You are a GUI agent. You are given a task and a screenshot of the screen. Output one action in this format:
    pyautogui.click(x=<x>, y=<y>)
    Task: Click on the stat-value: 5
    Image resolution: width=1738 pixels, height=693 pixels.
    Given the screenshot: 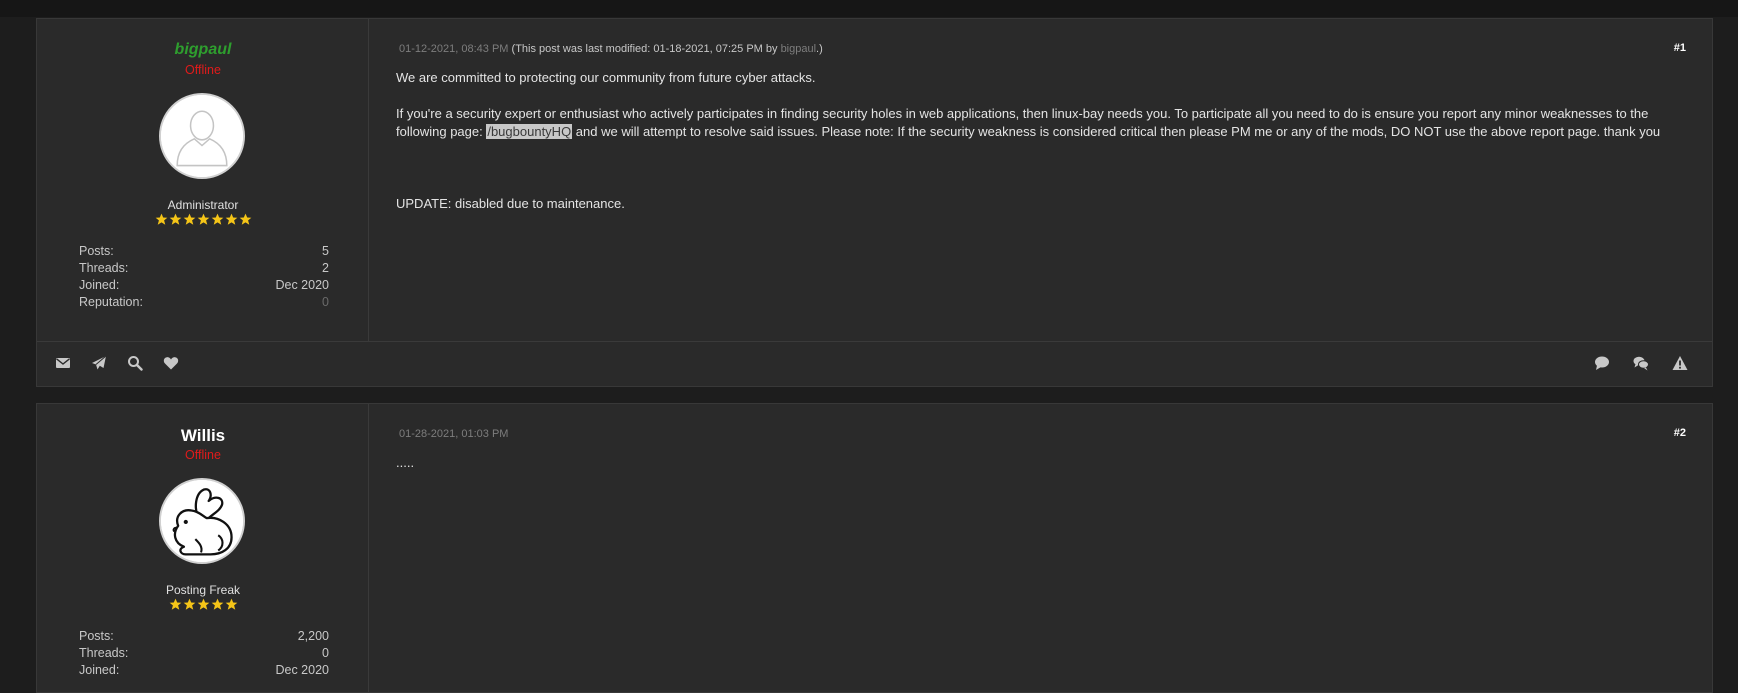 What is the action you would take?
    pyautogui.click(x=325, y=251)
    